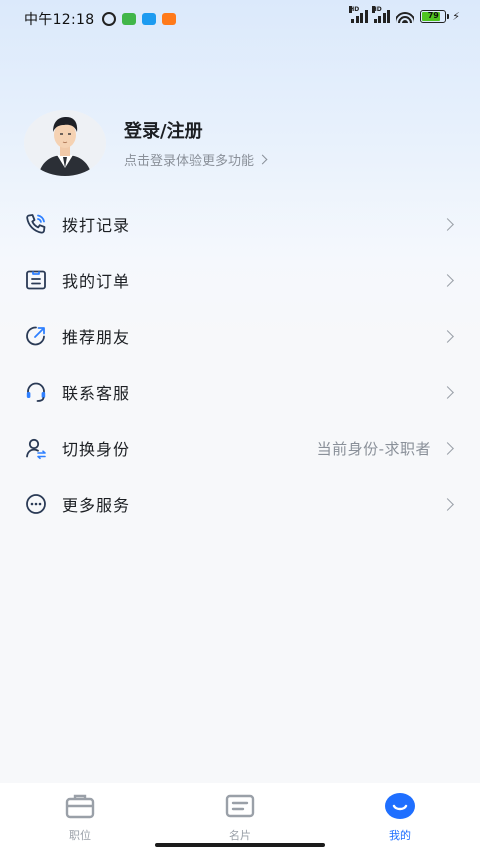  Describe the element at coordinates (96, 281) in the screenshot. I see `menu-label: 我的订单` at that location.